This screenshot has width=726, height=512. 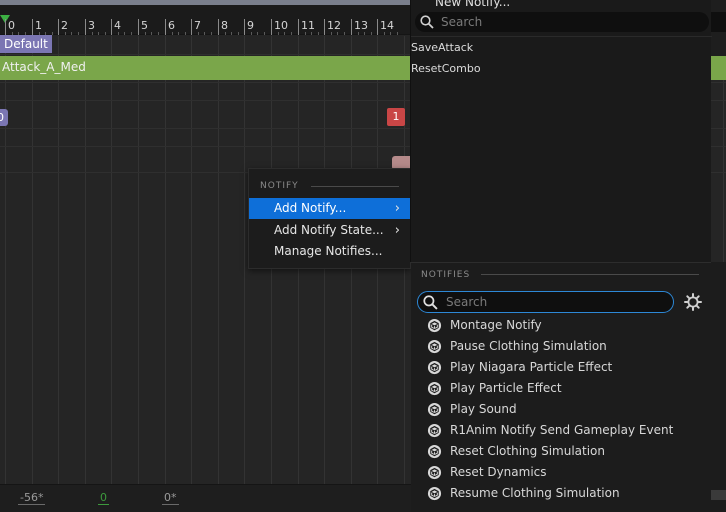 What do you see at coordinates (442, 47) in the screenshot?
I see `skeleton-notify-item-saveattack: SaveAttack` at bounding box center [442, 47].